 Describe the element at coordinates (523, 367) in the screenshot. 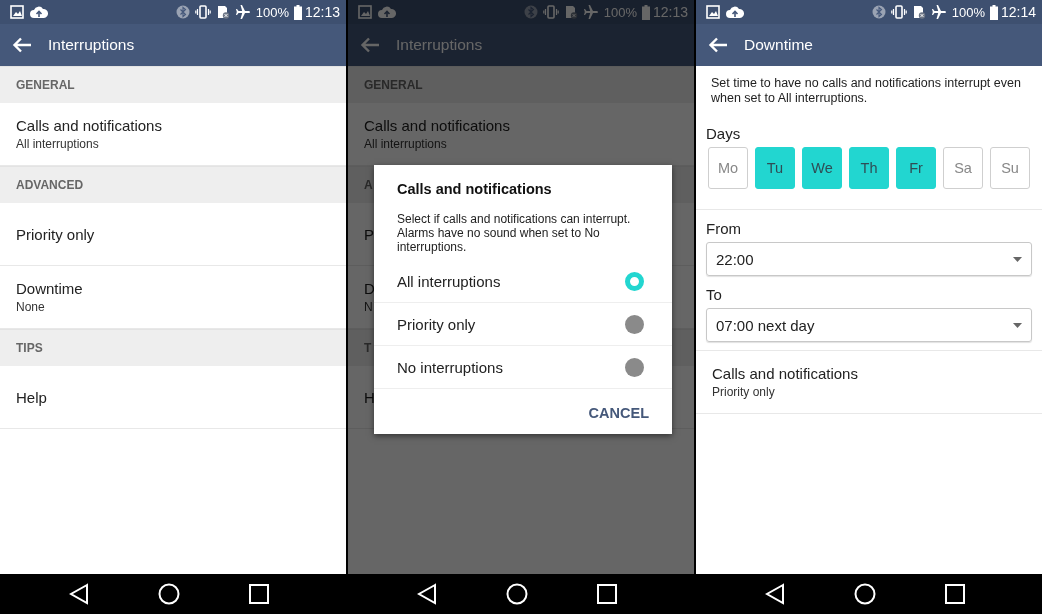

I see `radio-option: No interruptions` at that location.